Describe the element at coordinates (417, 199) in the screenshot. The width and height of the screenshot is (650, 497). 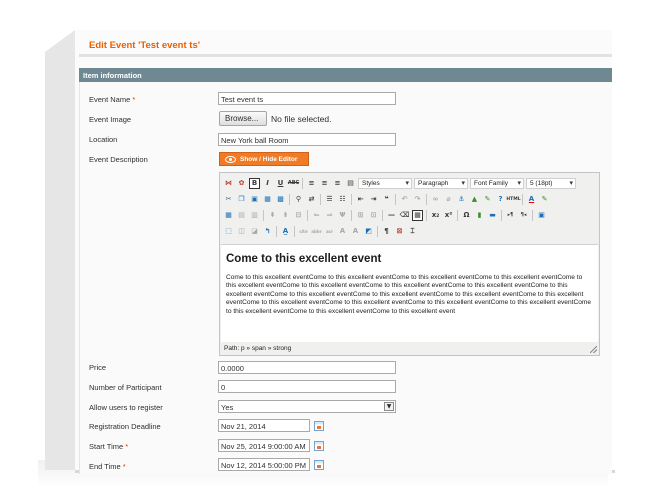
I see `redo-icon: ↷` at that location.